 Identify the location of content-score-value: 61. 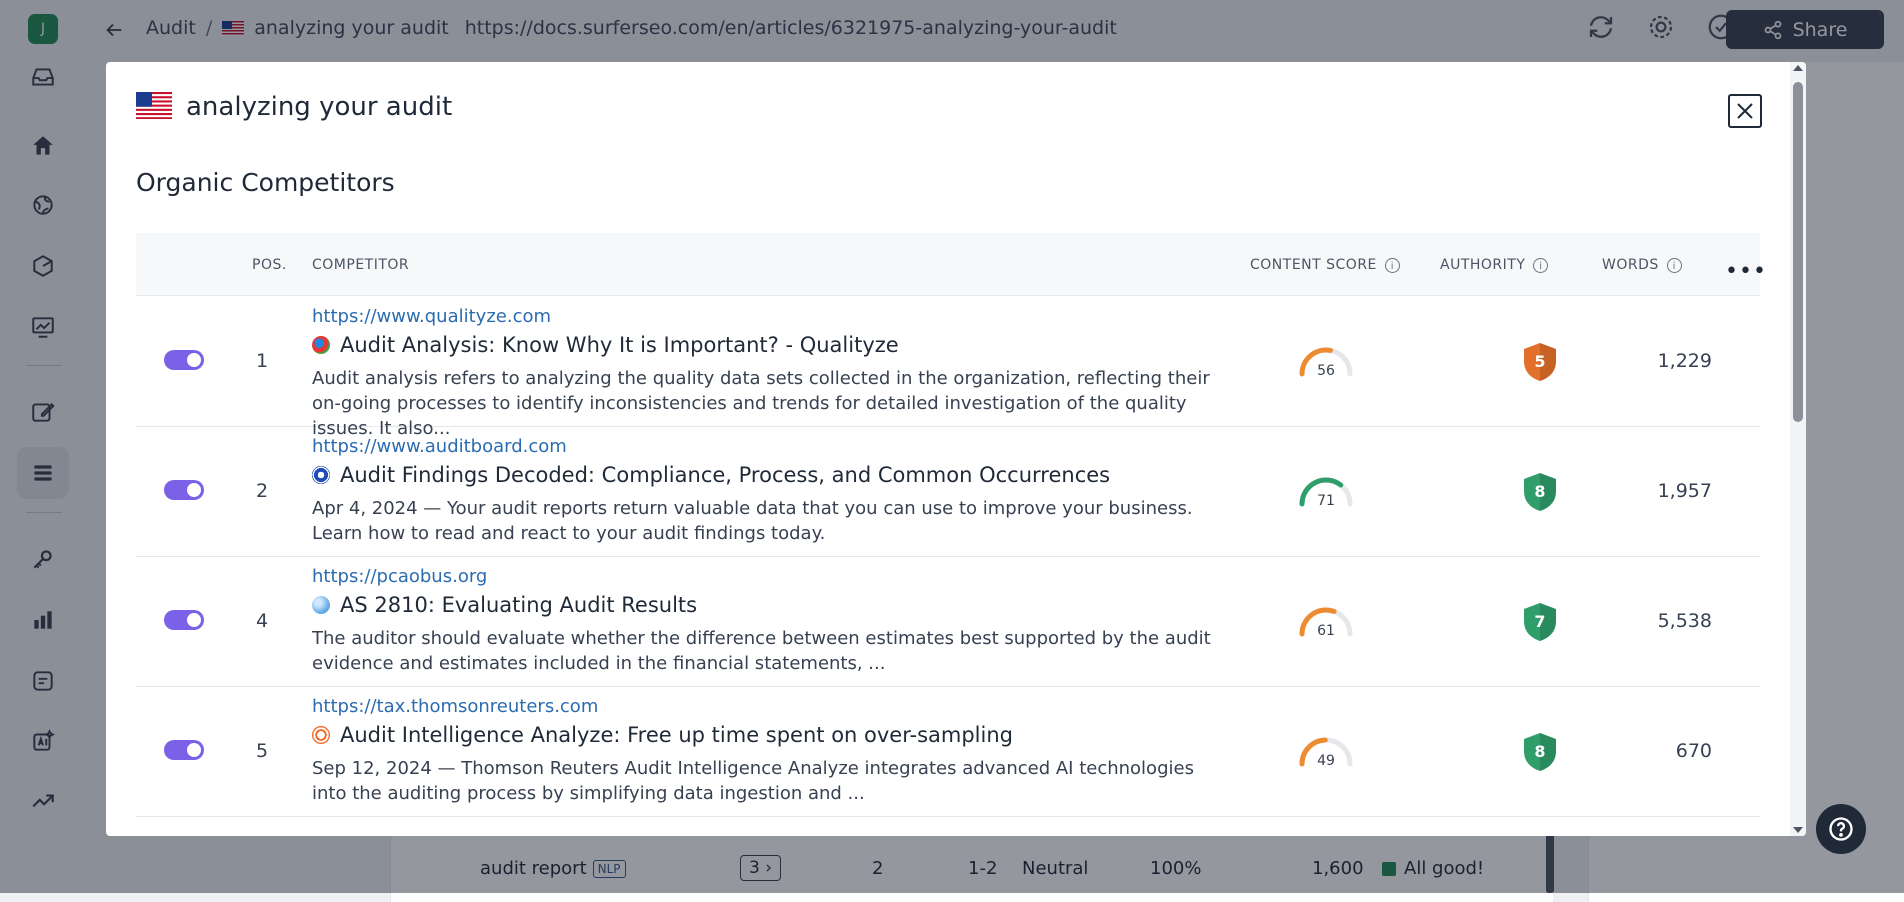
(1326, 631).